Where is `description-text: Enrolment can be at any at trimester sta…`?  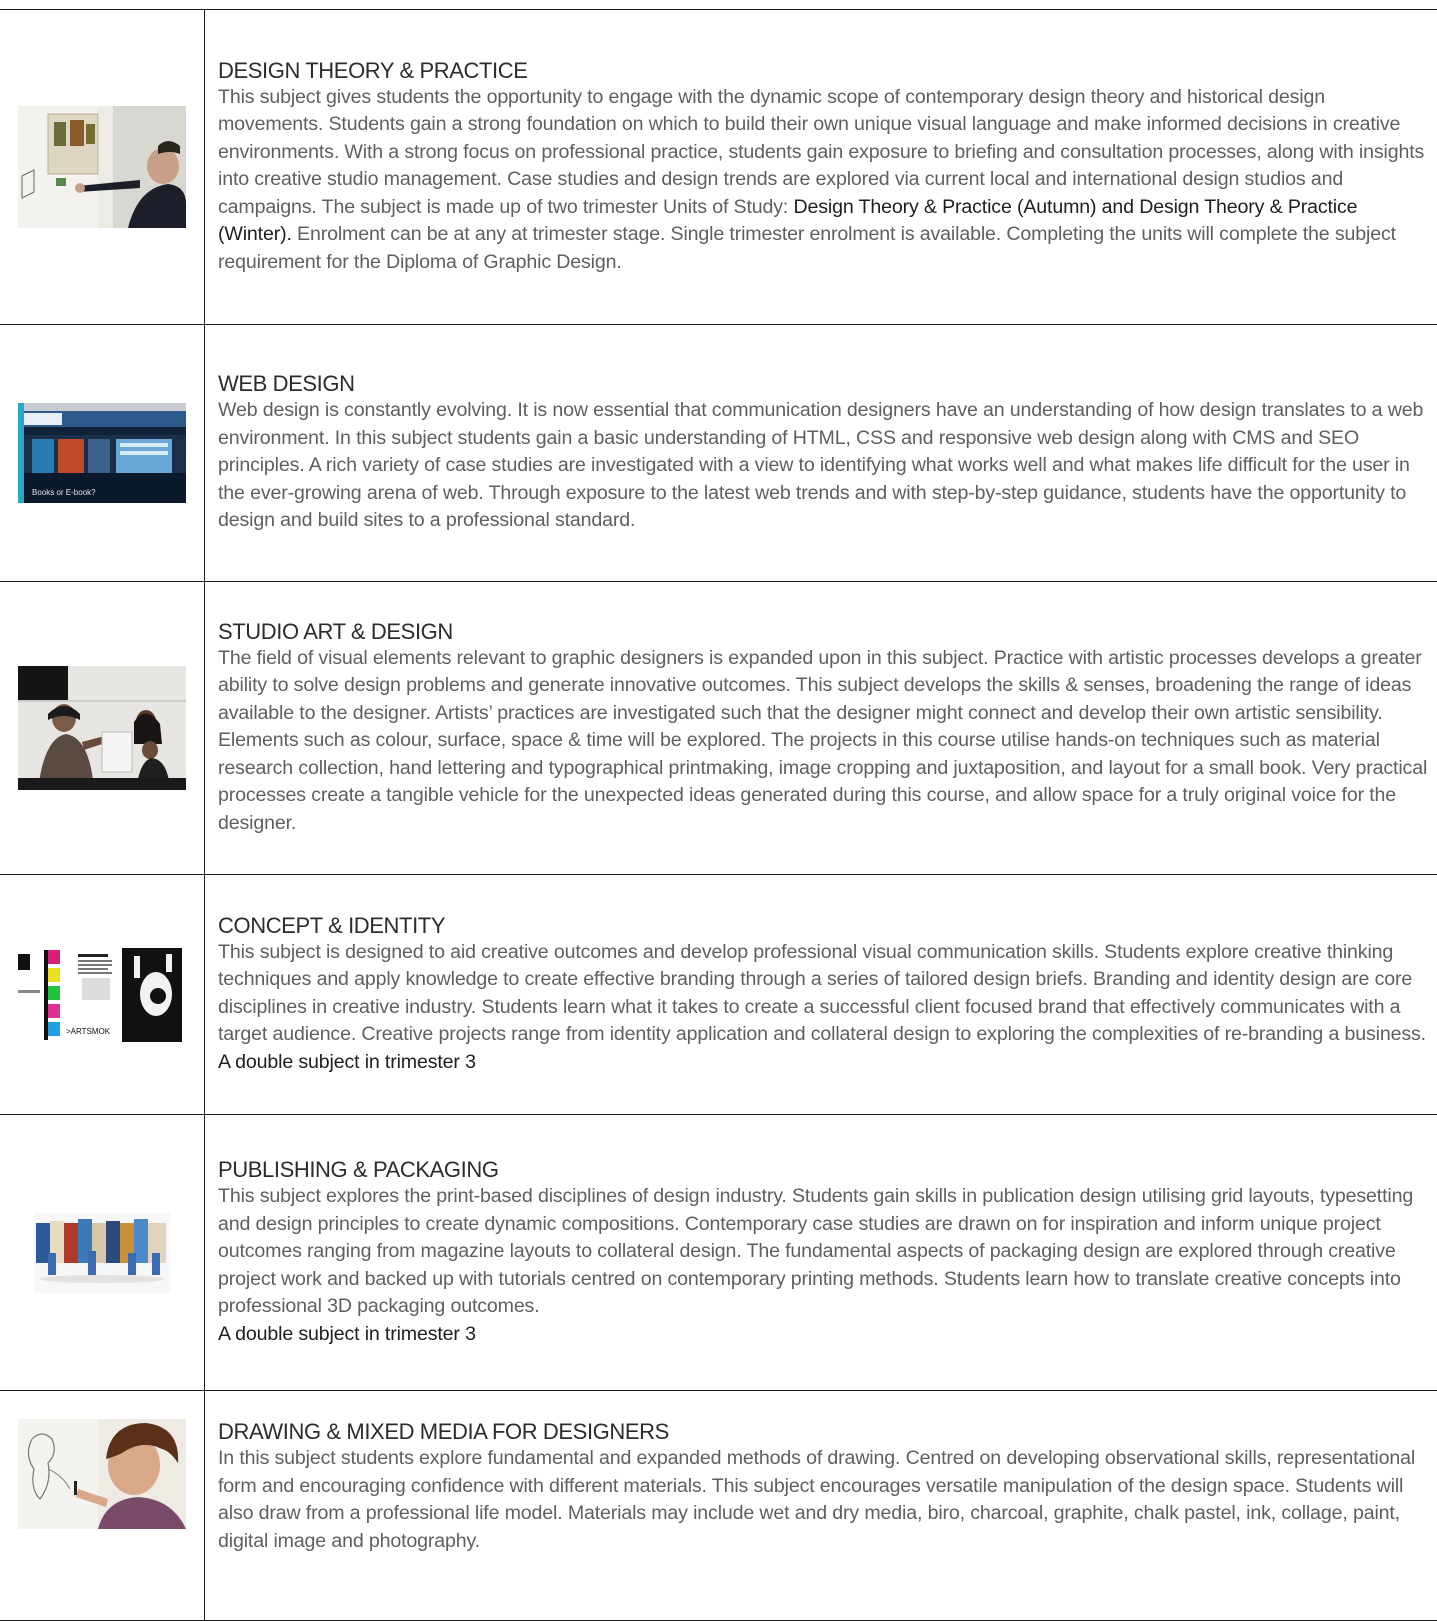 description-text: Enrolment can be at any at trimester sta… is located at coordinates (807, 248).